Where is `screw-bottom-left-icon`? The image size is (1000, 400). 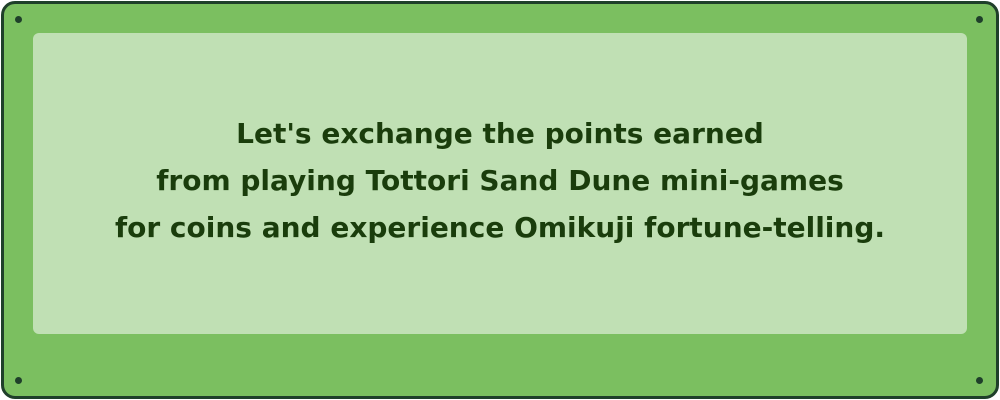
screw-bottom-left-icon is located at coordinates (18, 380).